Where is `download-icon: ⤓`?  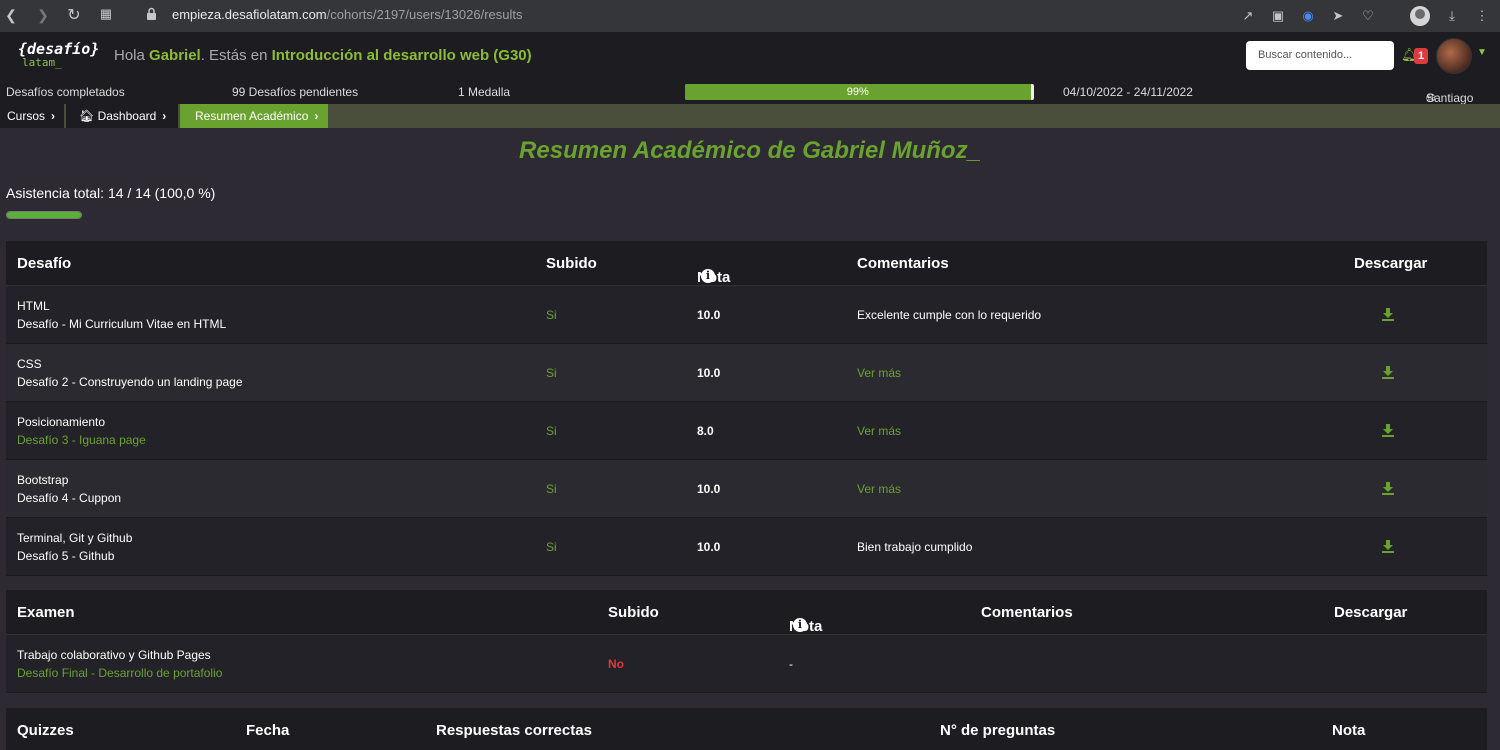 download-icon: ⤓ is located at coordinates (1452, 16).